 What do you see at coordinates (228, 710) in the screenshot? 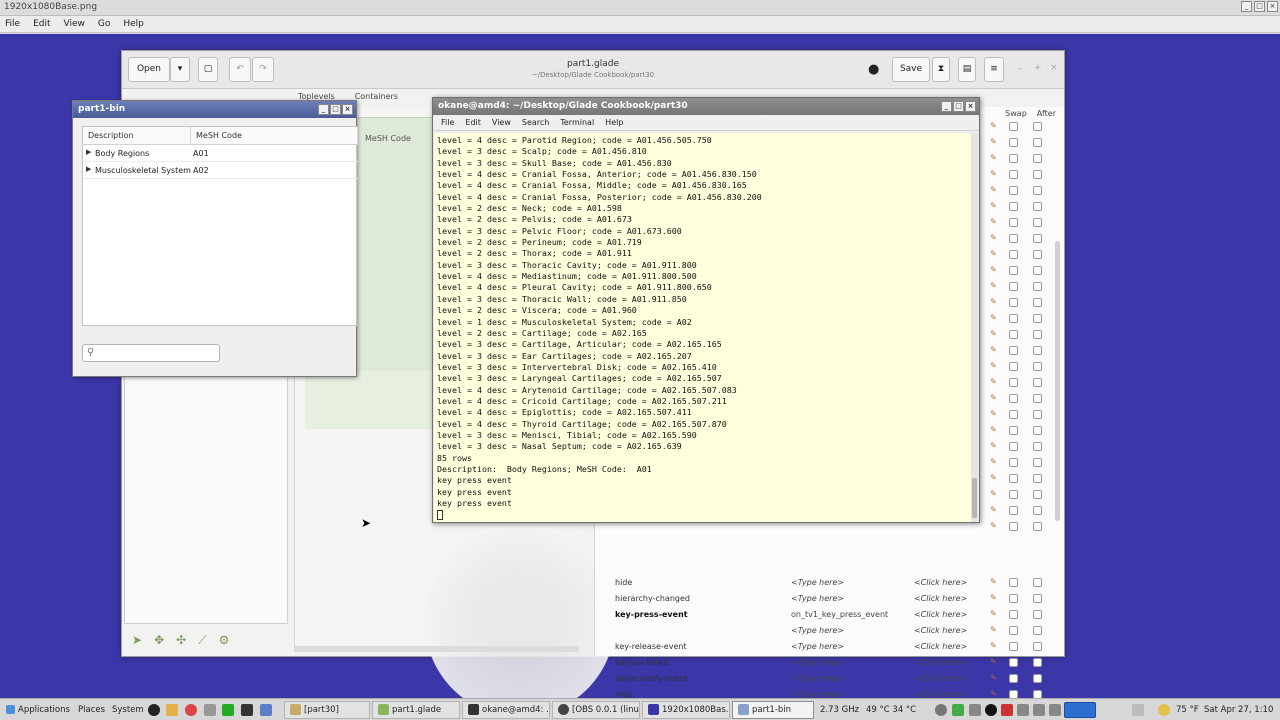
I see `monitor-icon` at bounding box center [228, 710].